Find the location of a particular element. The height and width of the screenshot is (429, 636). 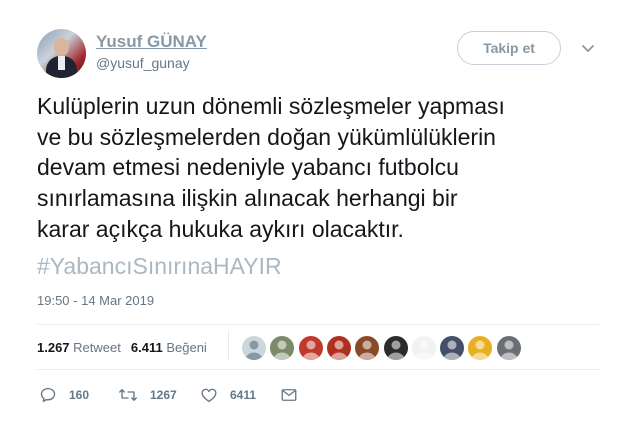

tweet-timestamp: 19:50 - 14 Mar 2019 is located at coordinates (95, 300).